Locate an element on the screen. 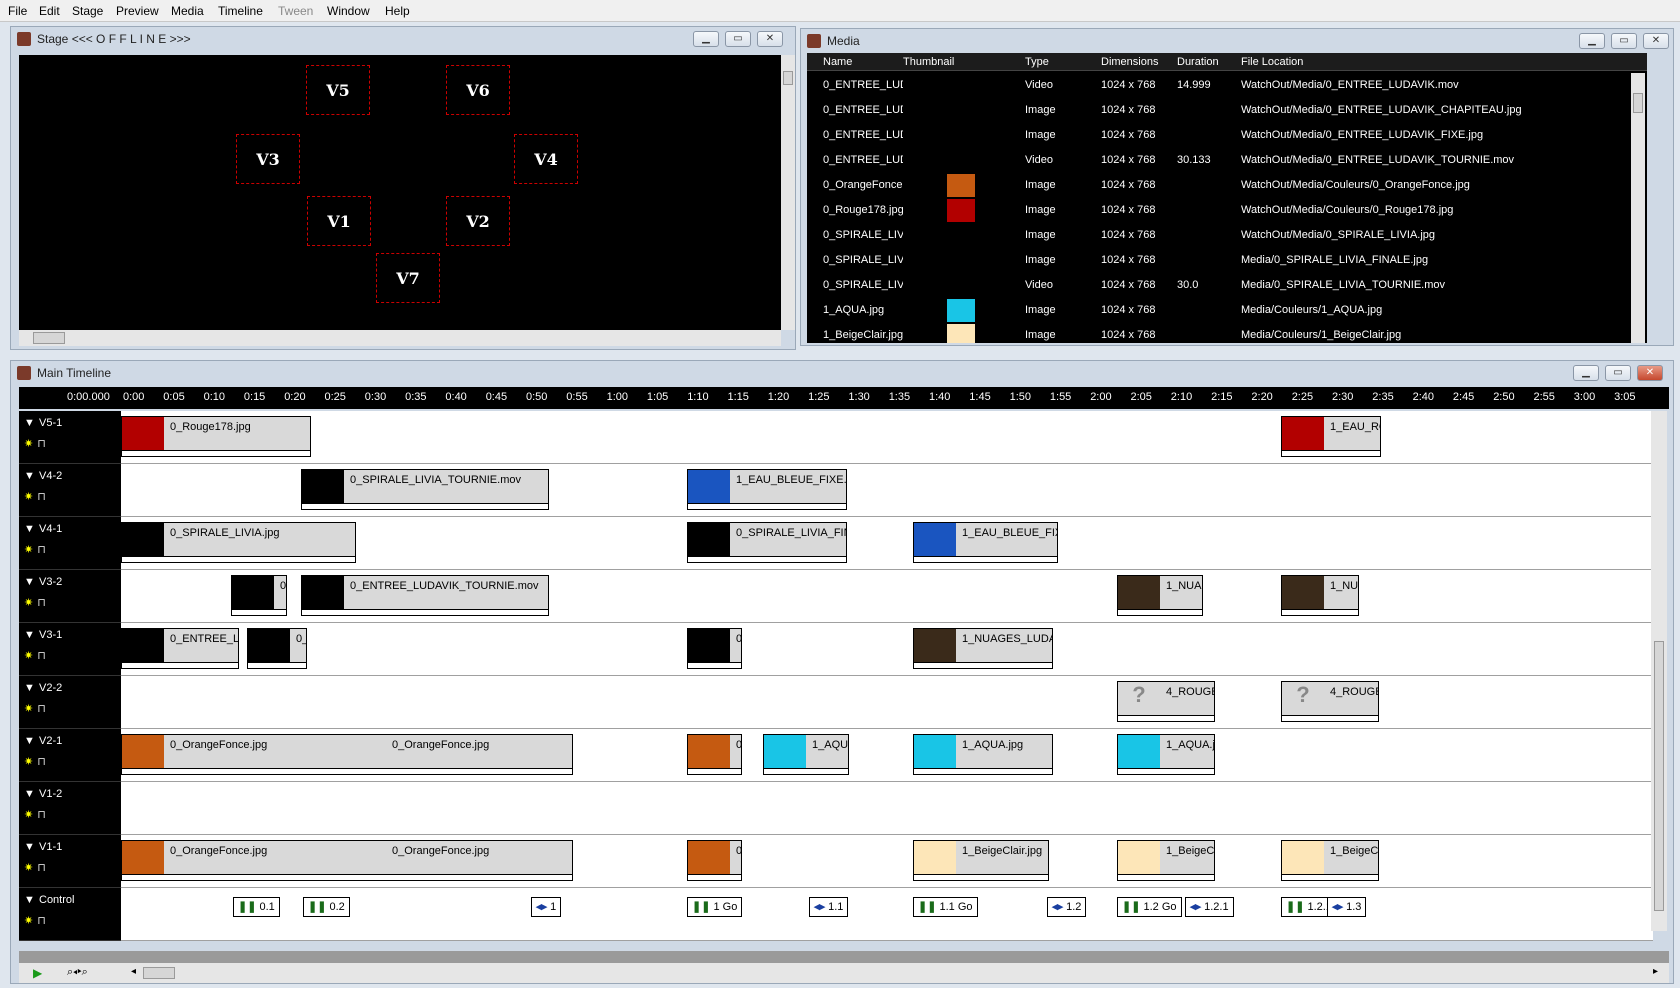  media-clip: 1_NUAGES_LUDAVI is located at coordinates (983, 648).